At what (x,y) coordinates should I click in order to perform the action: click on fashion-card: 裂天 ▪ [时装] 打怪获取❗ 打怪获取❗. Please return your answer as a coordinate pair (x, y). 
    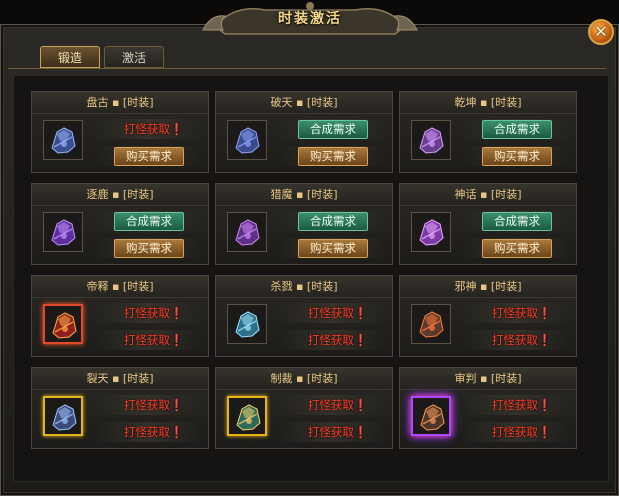
    Looking at the image, I should click on (120, 408).